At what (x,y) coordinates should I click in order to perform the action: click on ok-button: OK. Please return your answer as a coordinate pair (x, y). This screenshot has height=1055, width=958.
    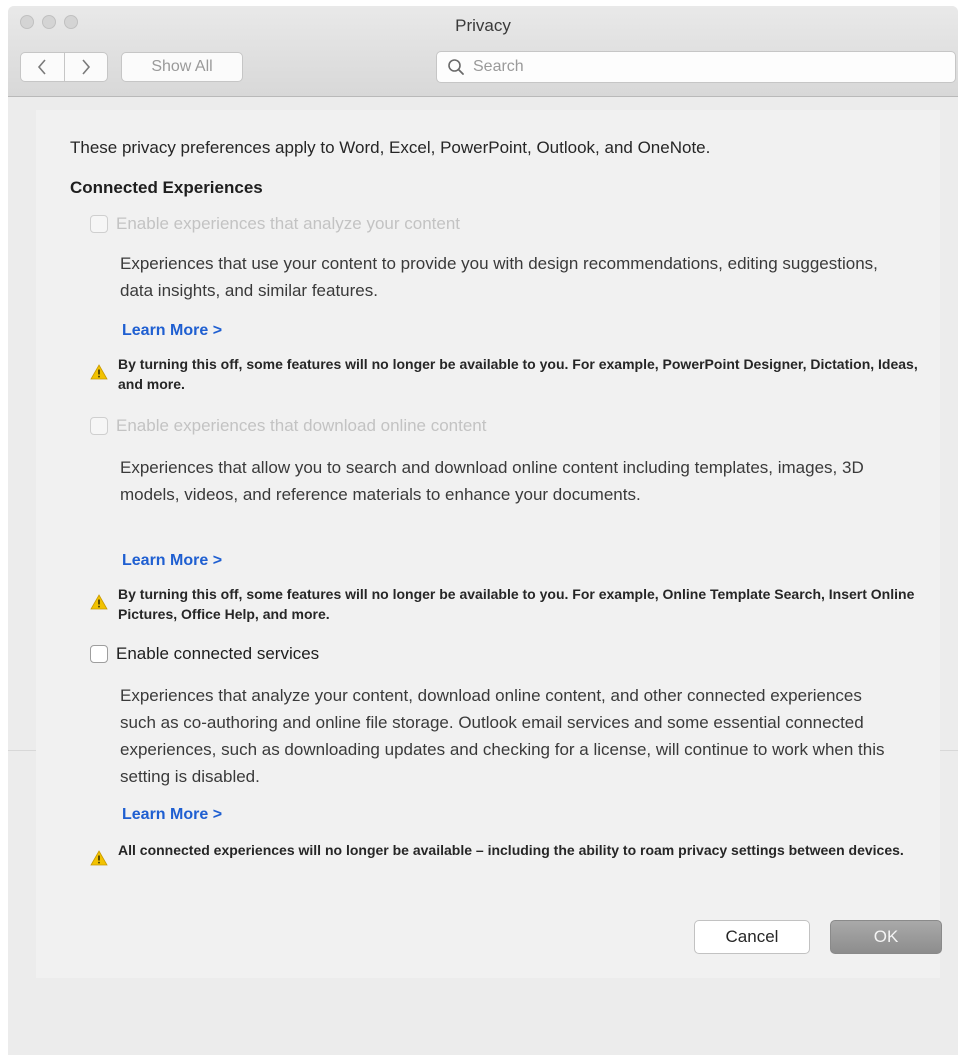
    Looking at the image, I should click on (886, 937).